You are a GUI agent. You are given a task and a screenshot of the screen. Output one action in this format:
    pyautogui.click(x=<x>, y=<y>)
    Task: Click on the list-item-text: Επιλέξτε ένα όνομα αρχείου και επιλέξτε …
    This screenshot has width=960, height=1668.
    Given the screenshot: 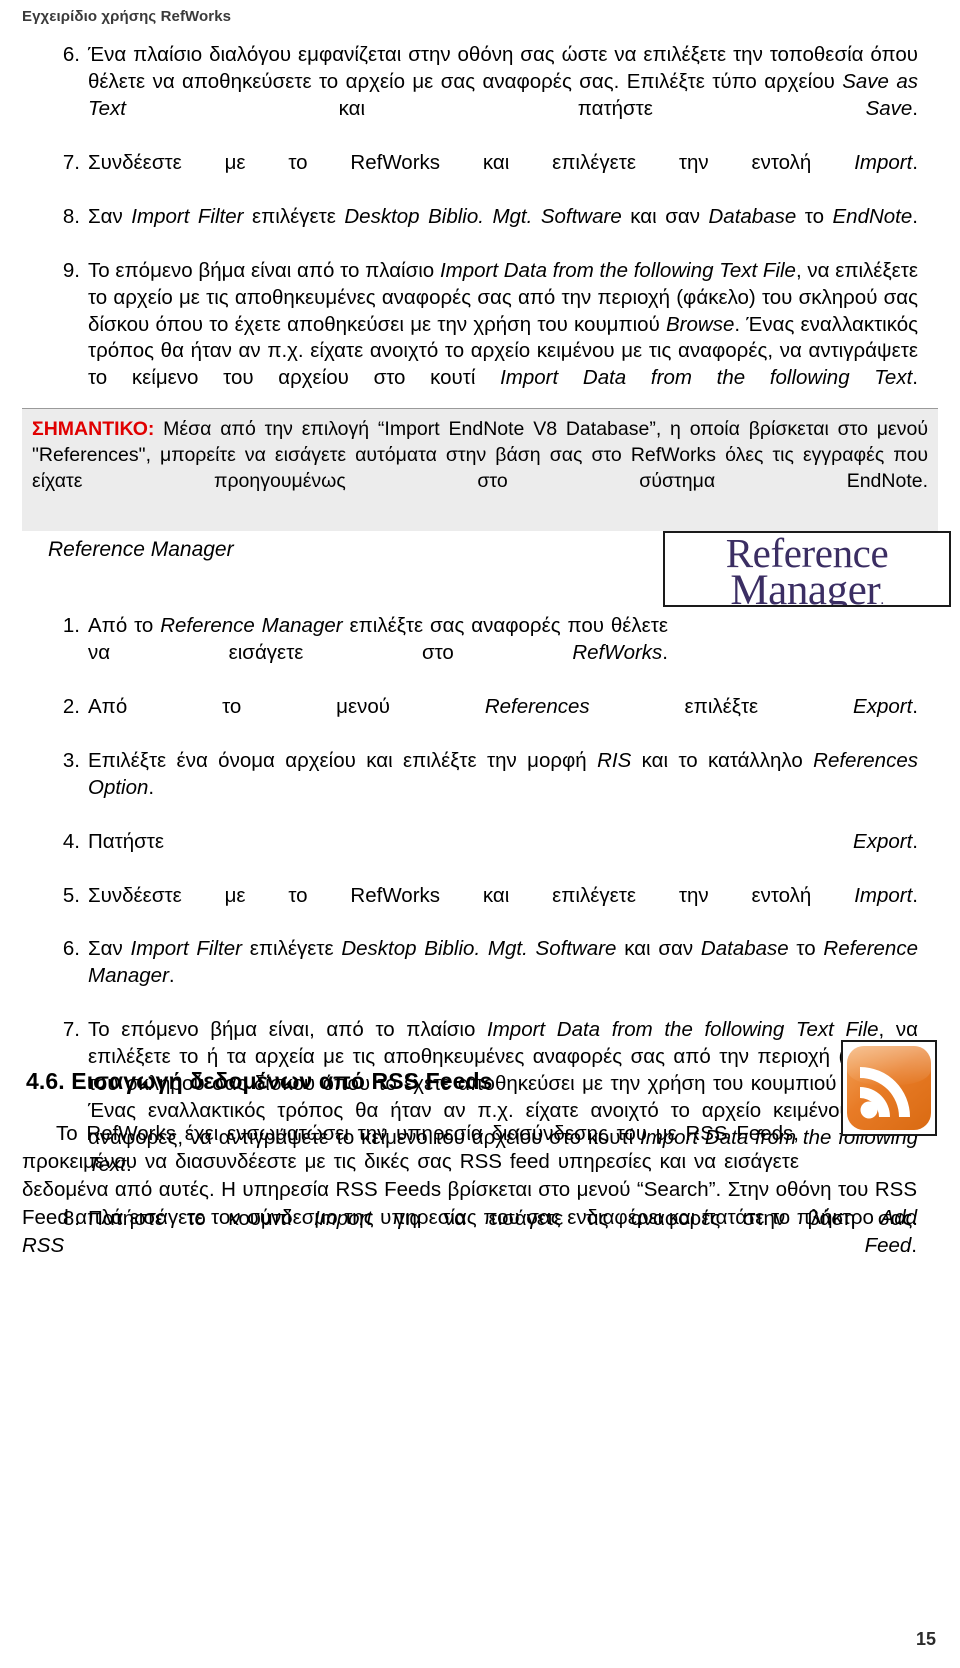 What is the action you would take?
    pyautogui.click(x=503, y=773)
    